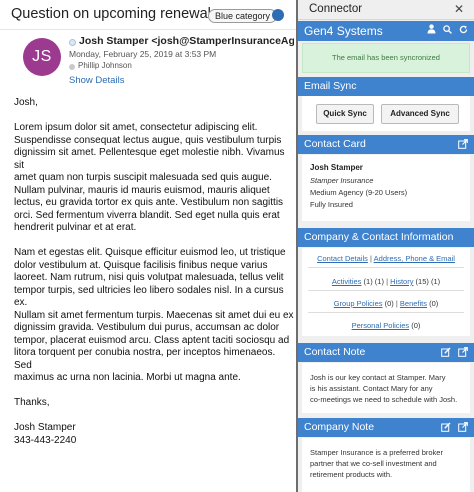 Image resolution: width=474 pixels, height=492 pixels. Describe the element at coordinates (414, 258) in the screenshot. I see `address-phone-email-link: Address, Phone & Email` at that location.